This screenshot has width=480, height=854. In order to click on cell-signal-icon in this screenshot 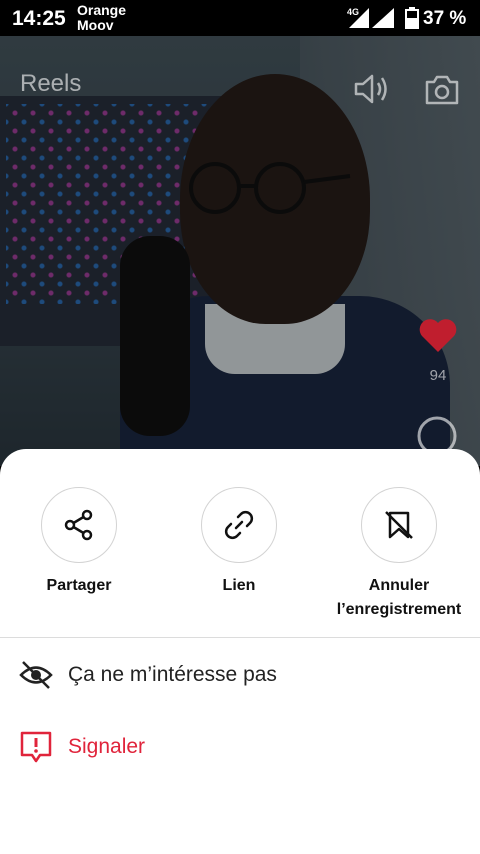, I will do `click(359, 18)`.